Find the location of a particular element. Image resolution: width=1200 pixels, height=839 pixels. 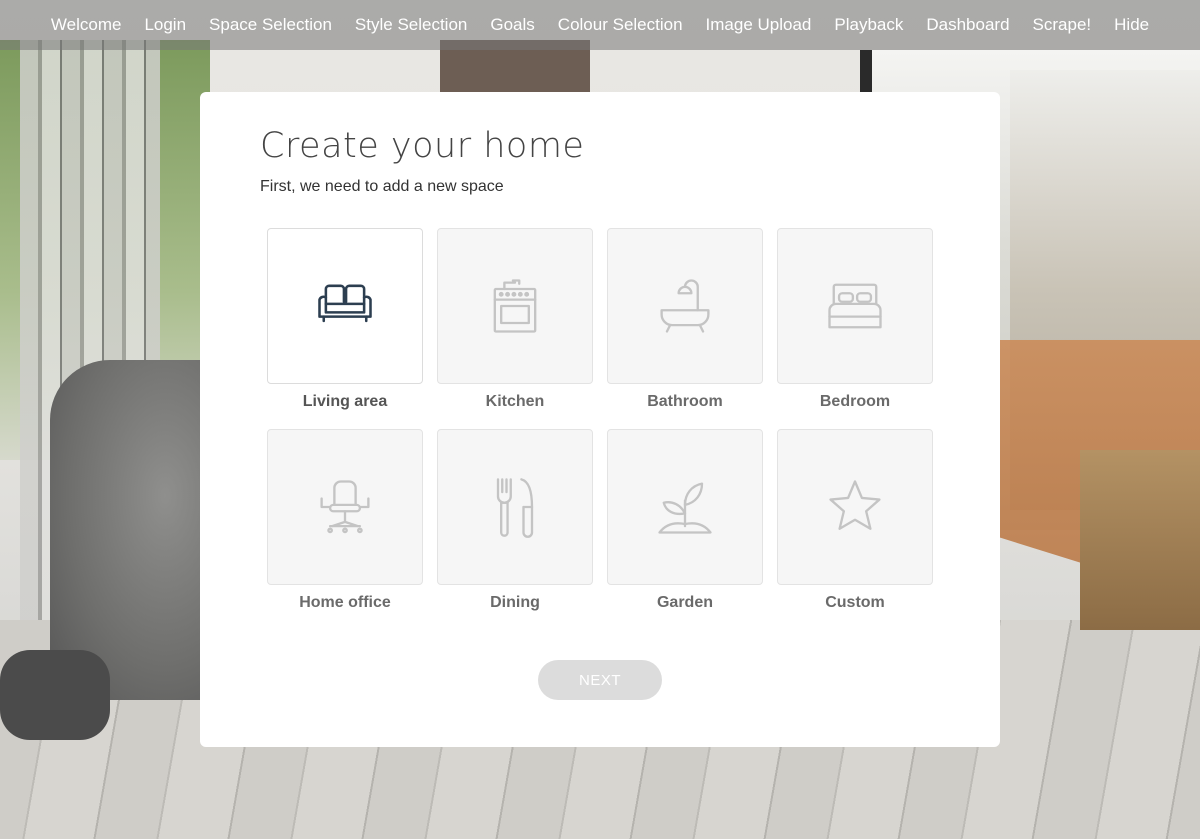

tile-label: Living area is located at coordinates (345, 401).